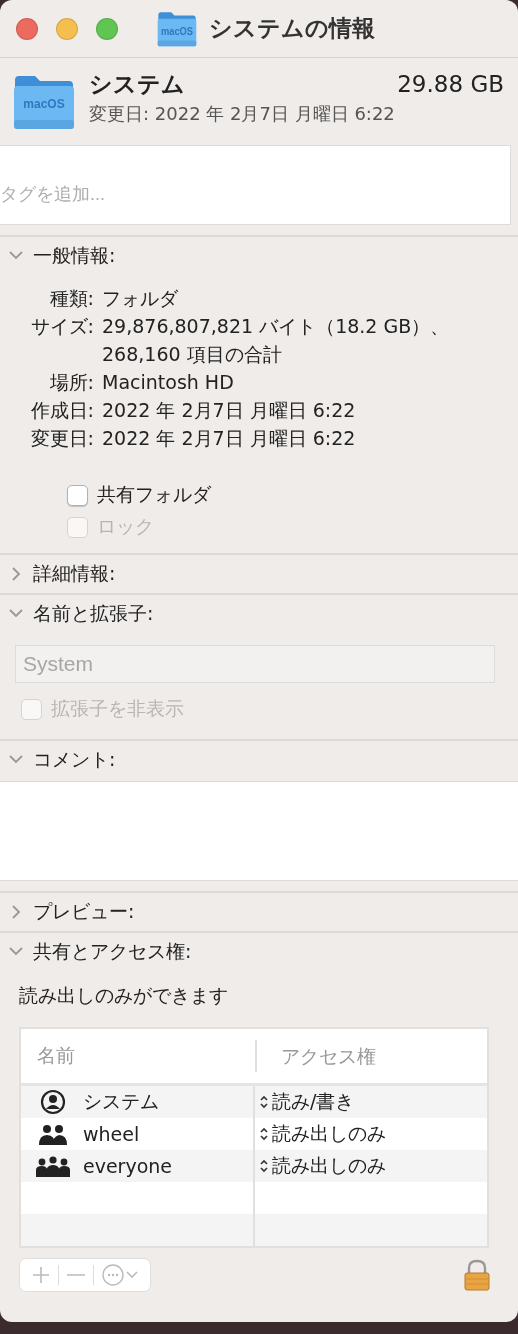  I want to click on user-name: everyone, so click(128, 1166).